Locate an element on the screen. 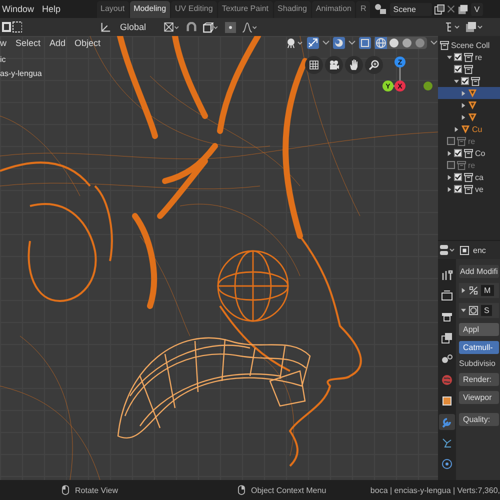 The image size is (500, 500). outliner-item: ca is located at coordinates (469, 177).